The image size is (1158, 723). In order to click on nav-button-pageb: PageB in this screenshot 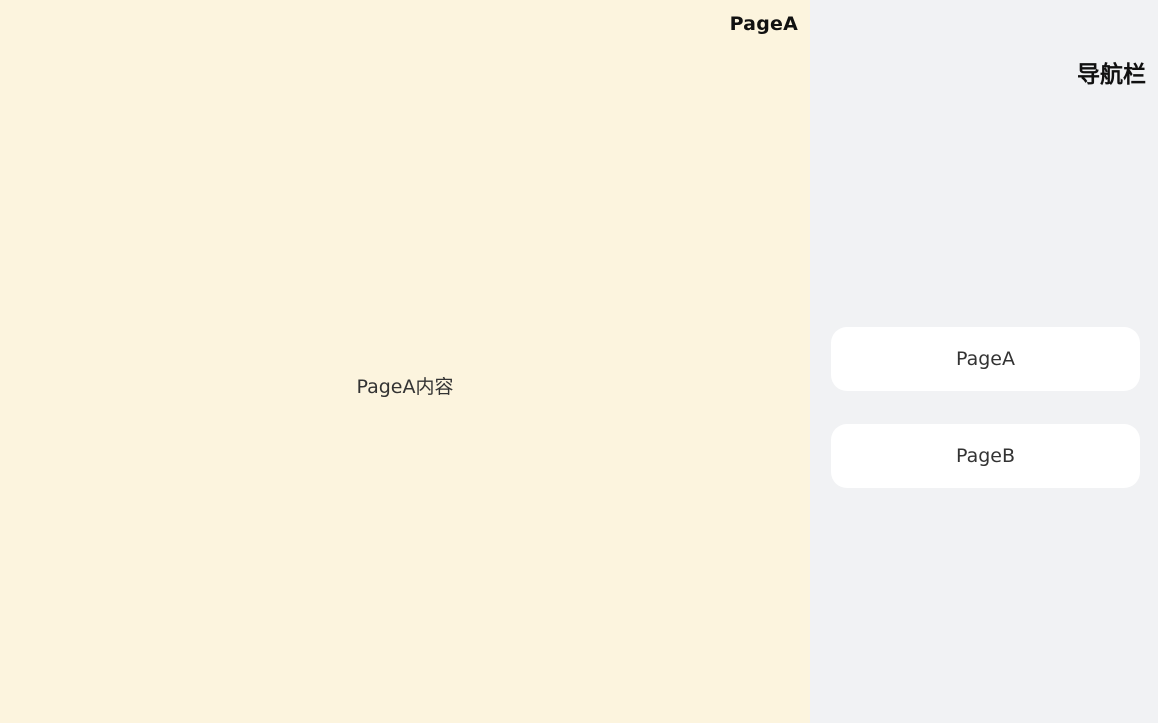, I will do `click(985, 456)`.